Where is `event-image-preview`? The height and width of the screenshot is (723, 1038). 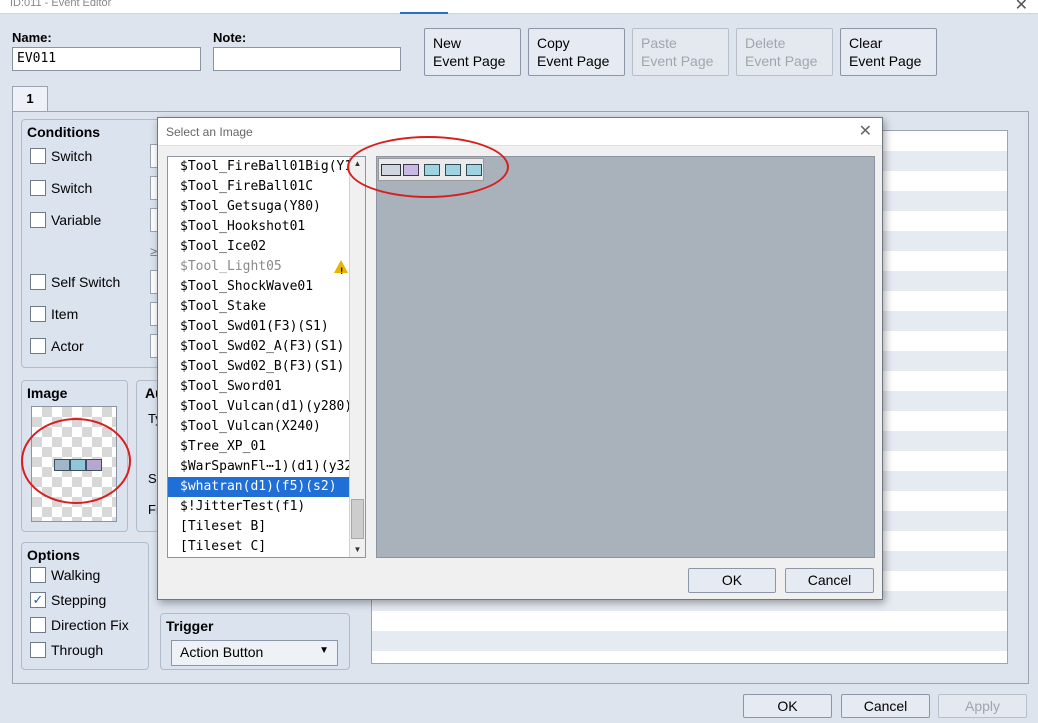 event-image-preview is located at coordinates (74, 464).